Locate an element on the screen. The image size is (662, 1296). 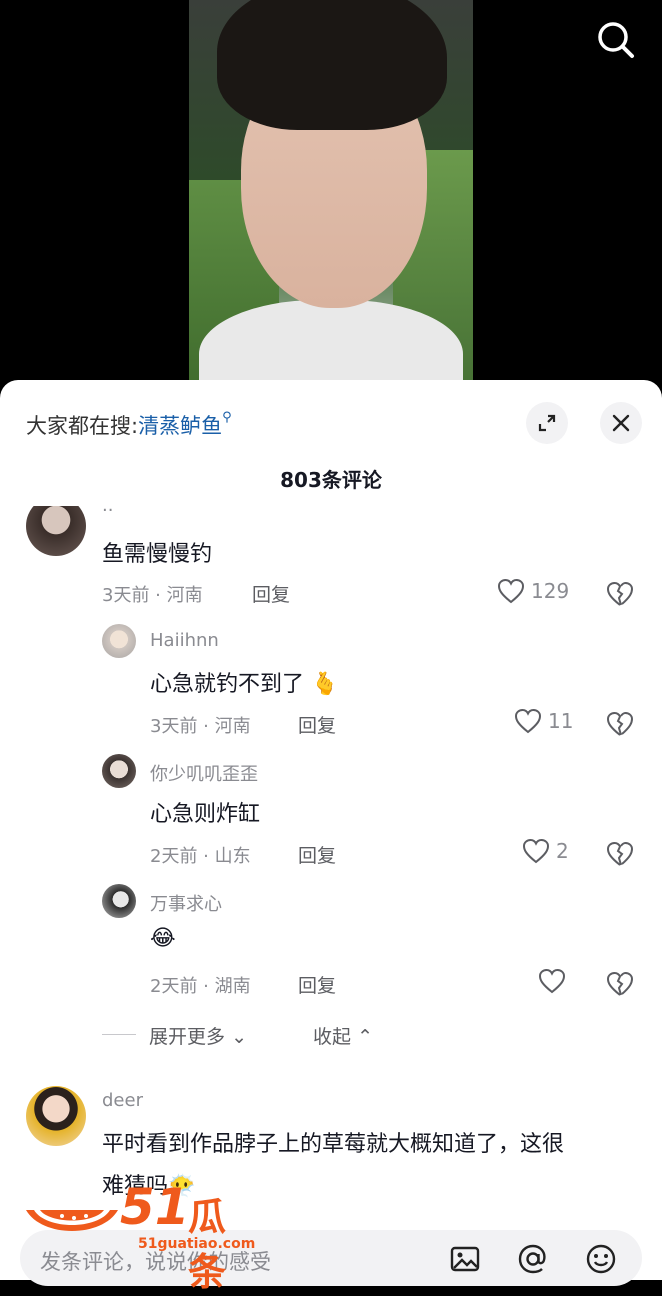
like-button: 2 is located at coordinates (545, 851).